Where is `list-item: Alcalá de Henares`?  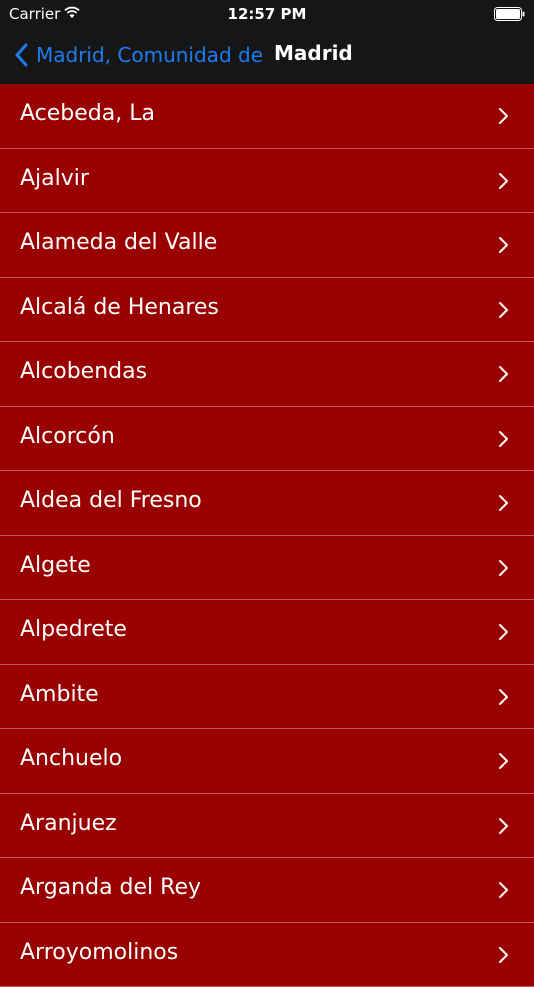 list-item: Alcalá de Henares is located at coordinates (267, 310).